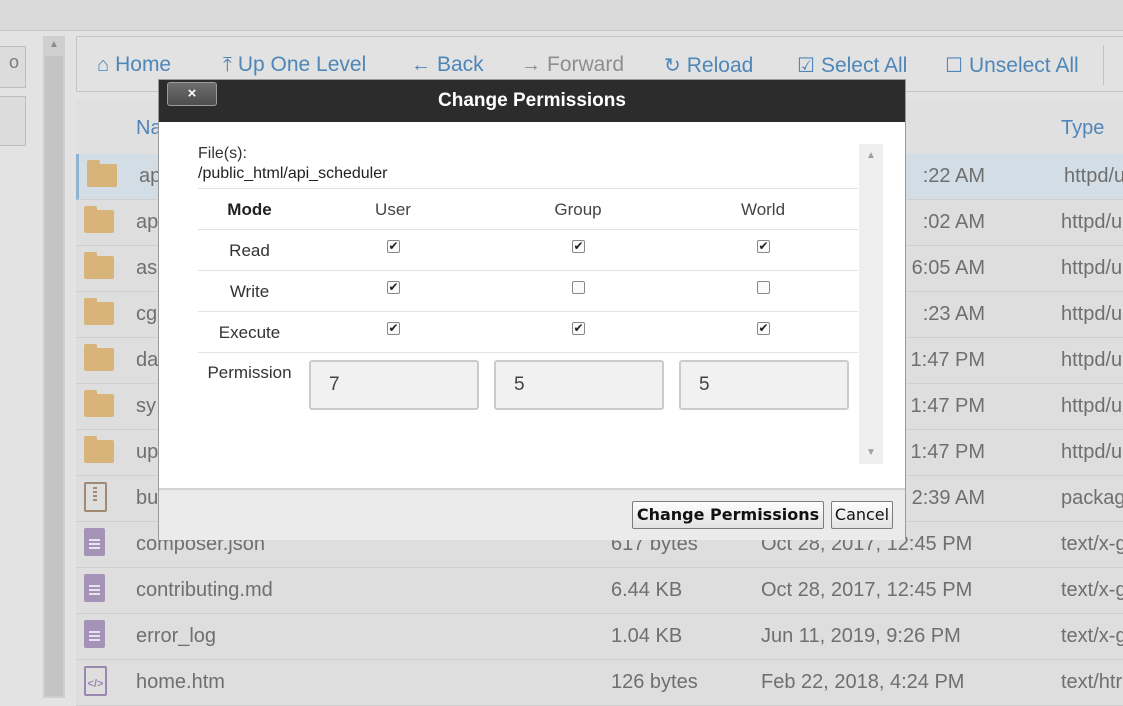 This screenshot has height=706, width=1123. I want to click on world-column-header: World, so click(763, 209).